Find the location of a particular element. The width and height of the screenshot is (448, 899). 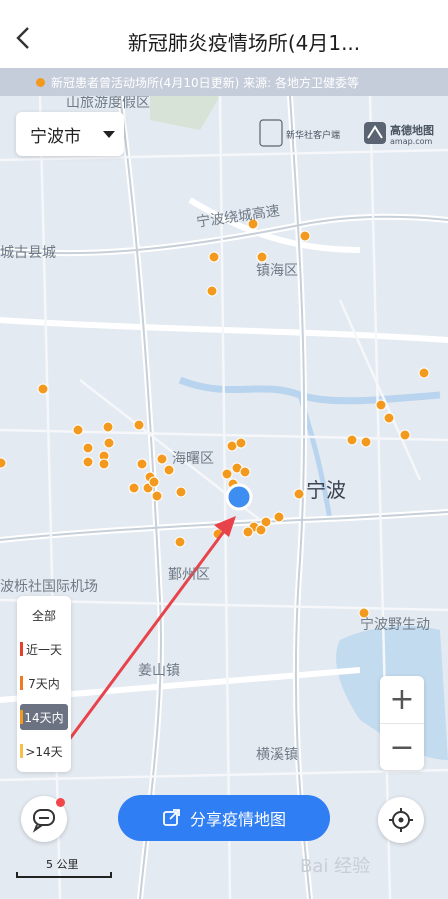

filter-seven-days: 7天内 is located at coordinates (44, 683).